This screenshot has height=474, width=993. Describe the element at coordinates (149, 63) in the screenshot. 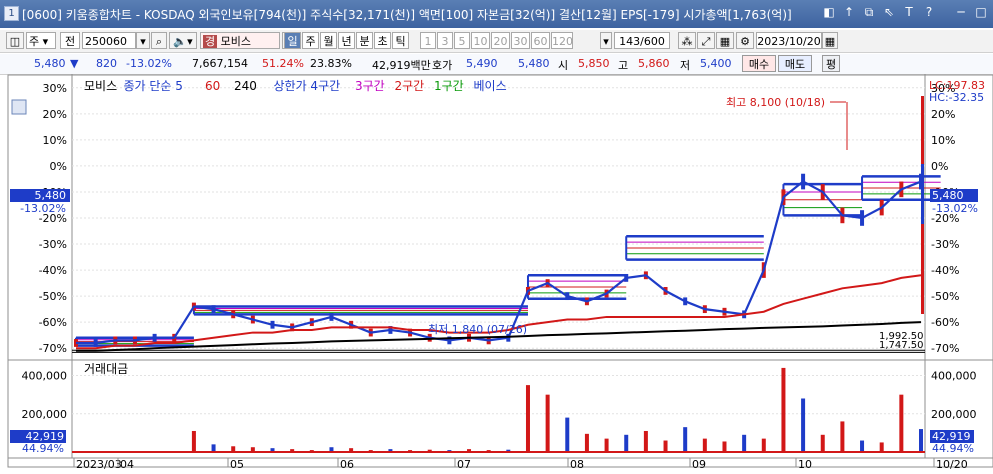

I see `change-percent: -13.02%` at that location.